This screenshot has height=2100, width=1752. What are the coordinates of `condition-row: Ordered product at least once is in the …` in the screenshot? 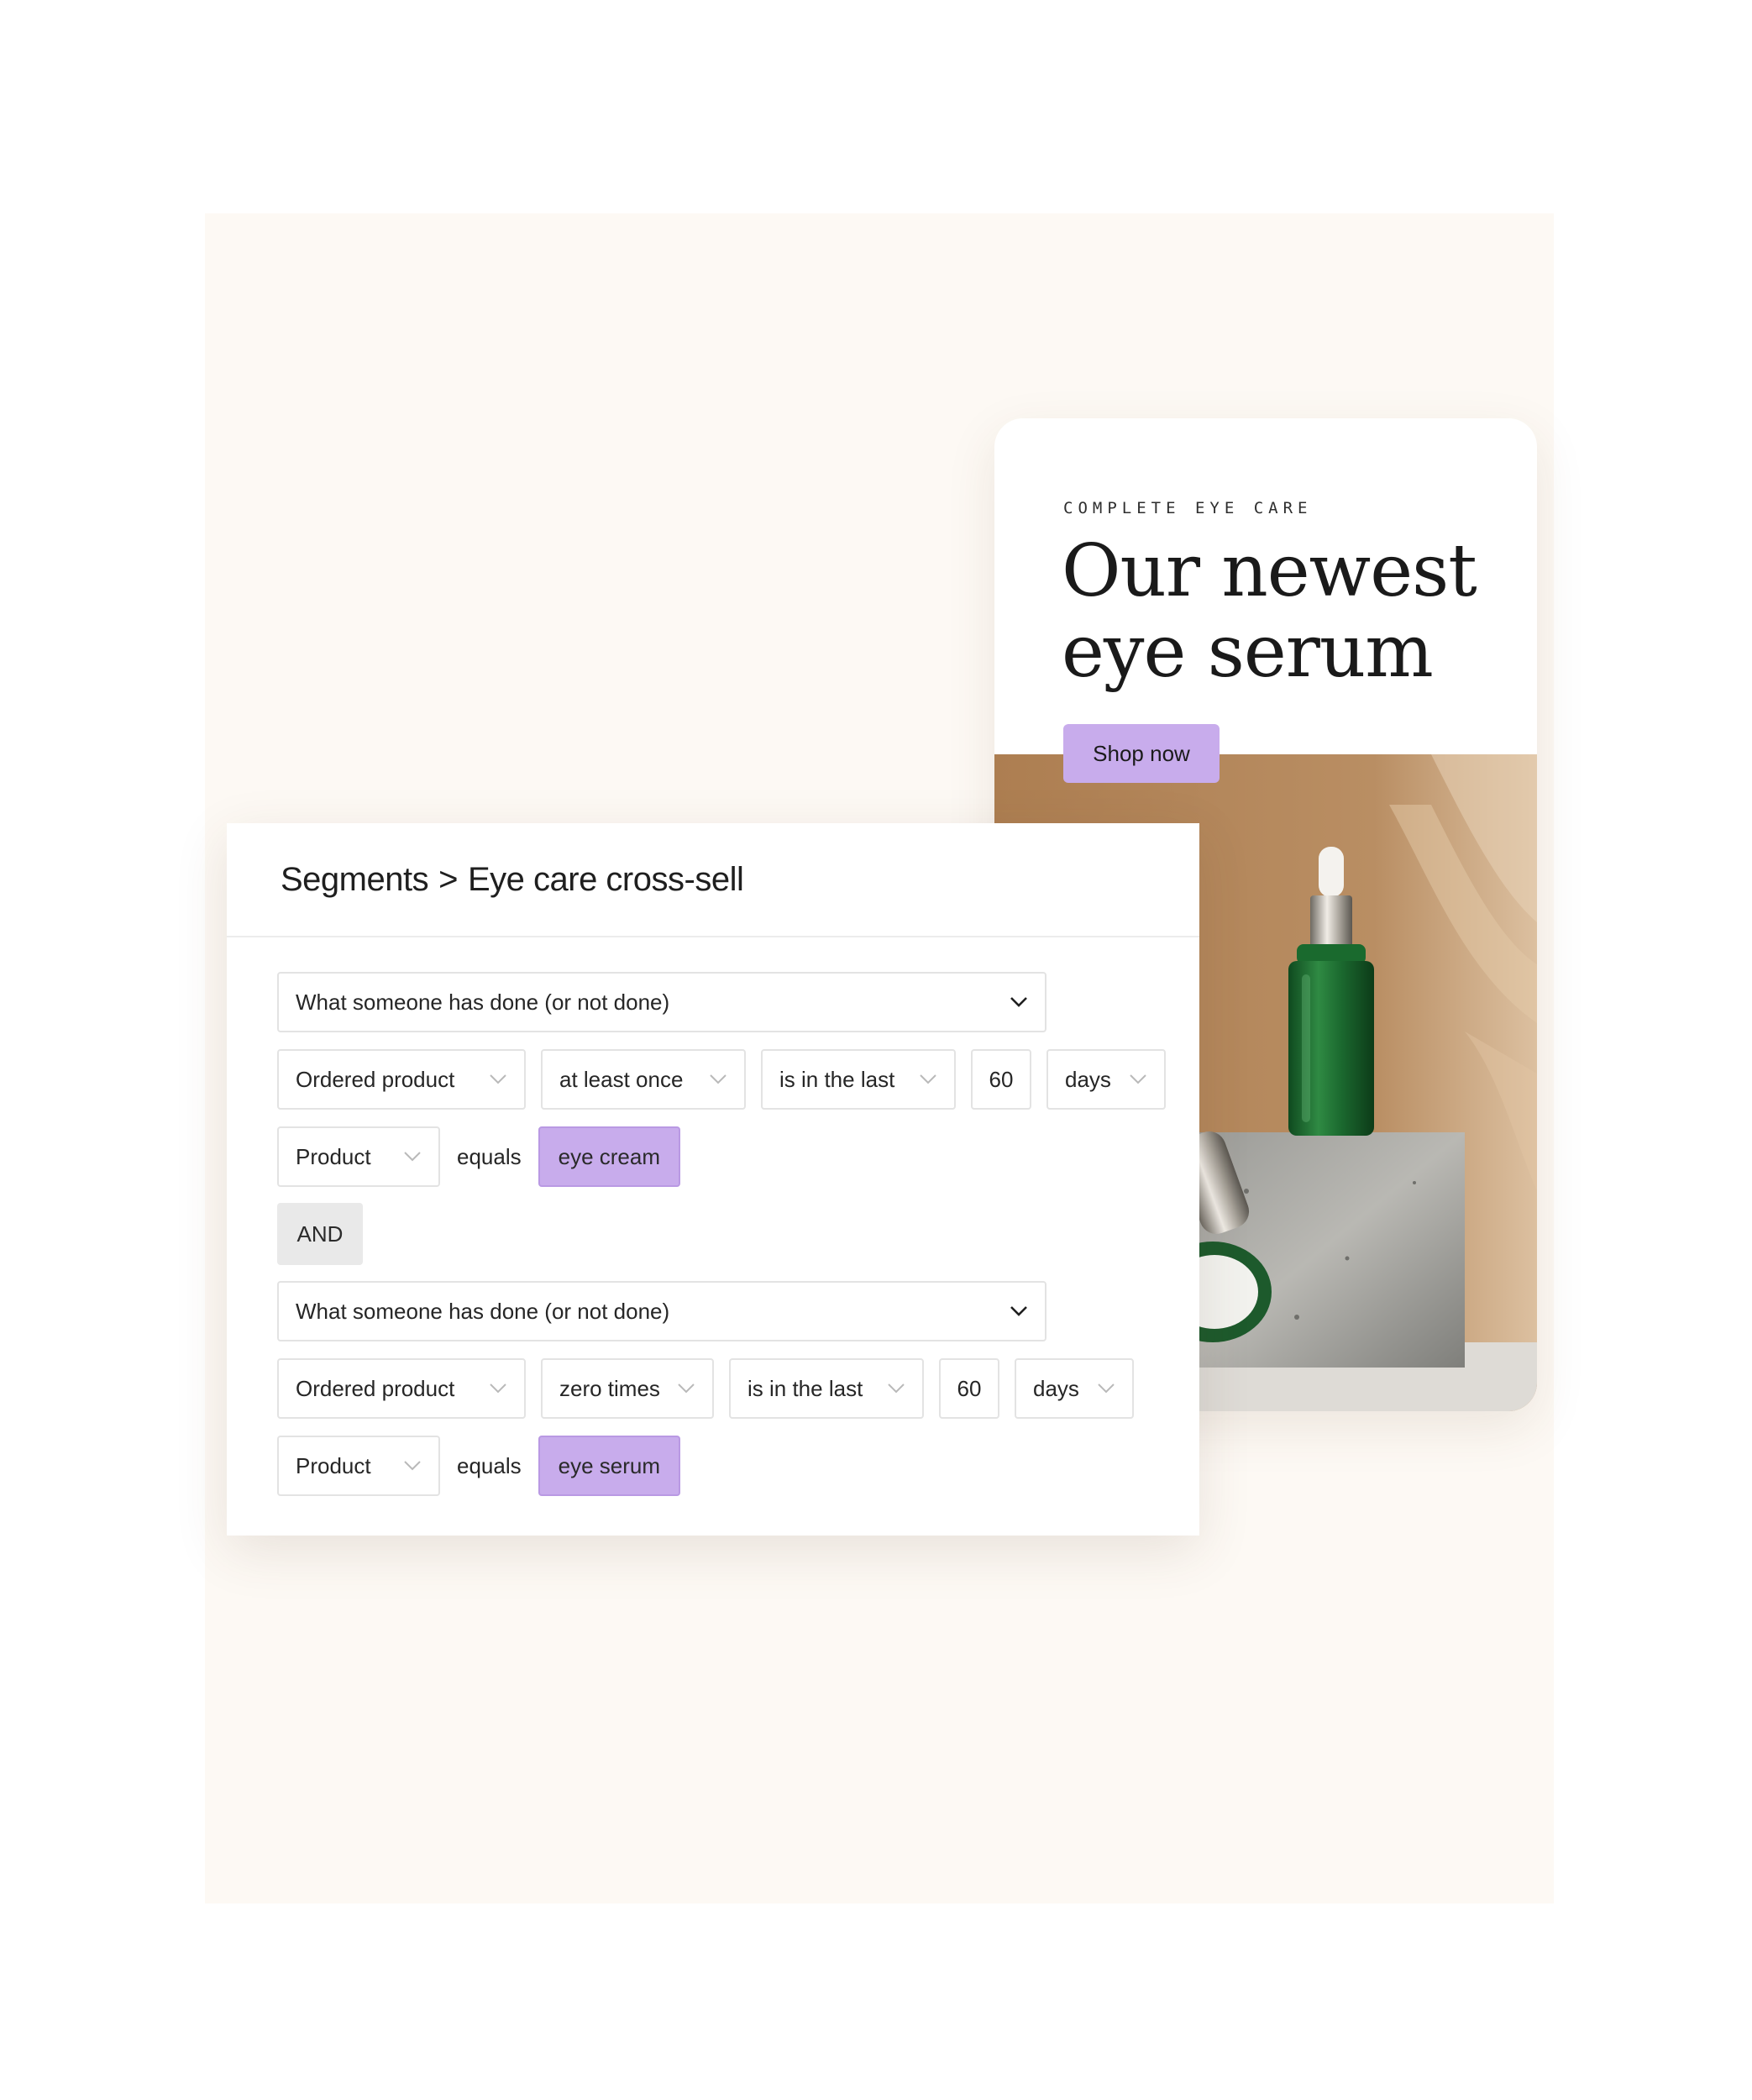 It's located at (738, 1079).